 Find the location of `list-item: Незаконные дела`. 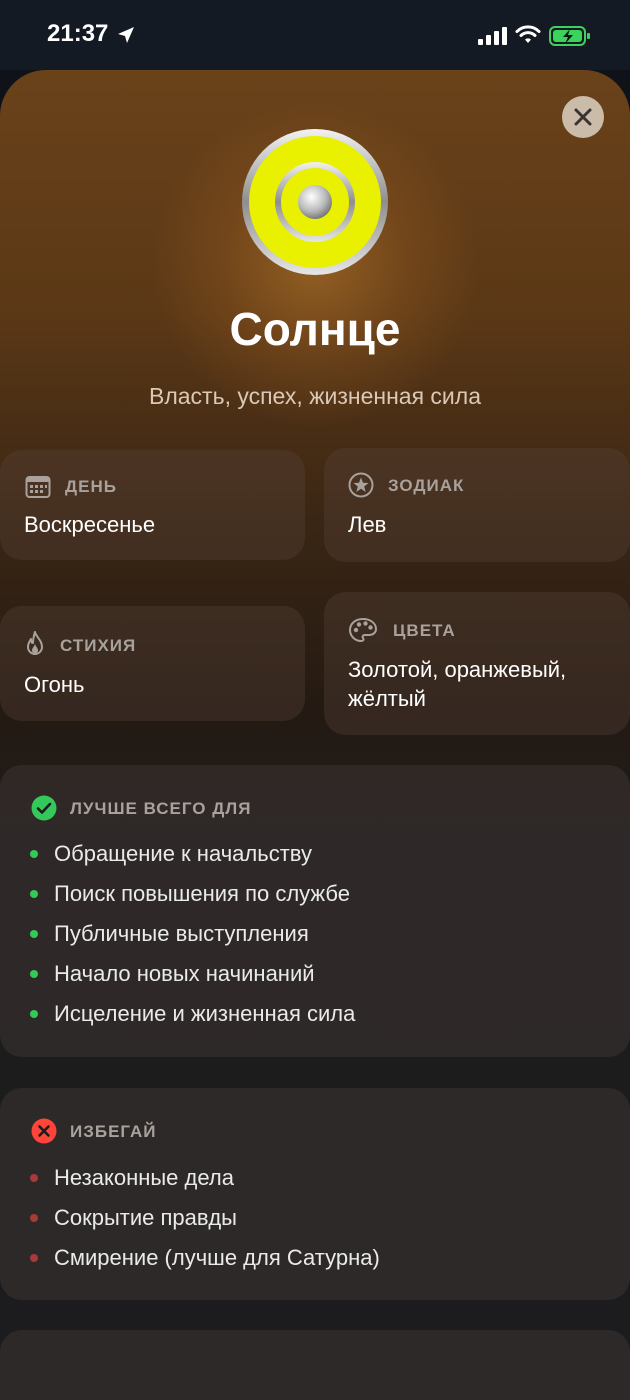

list-item: Незаконные дела is located at coordinates (204, 1178).